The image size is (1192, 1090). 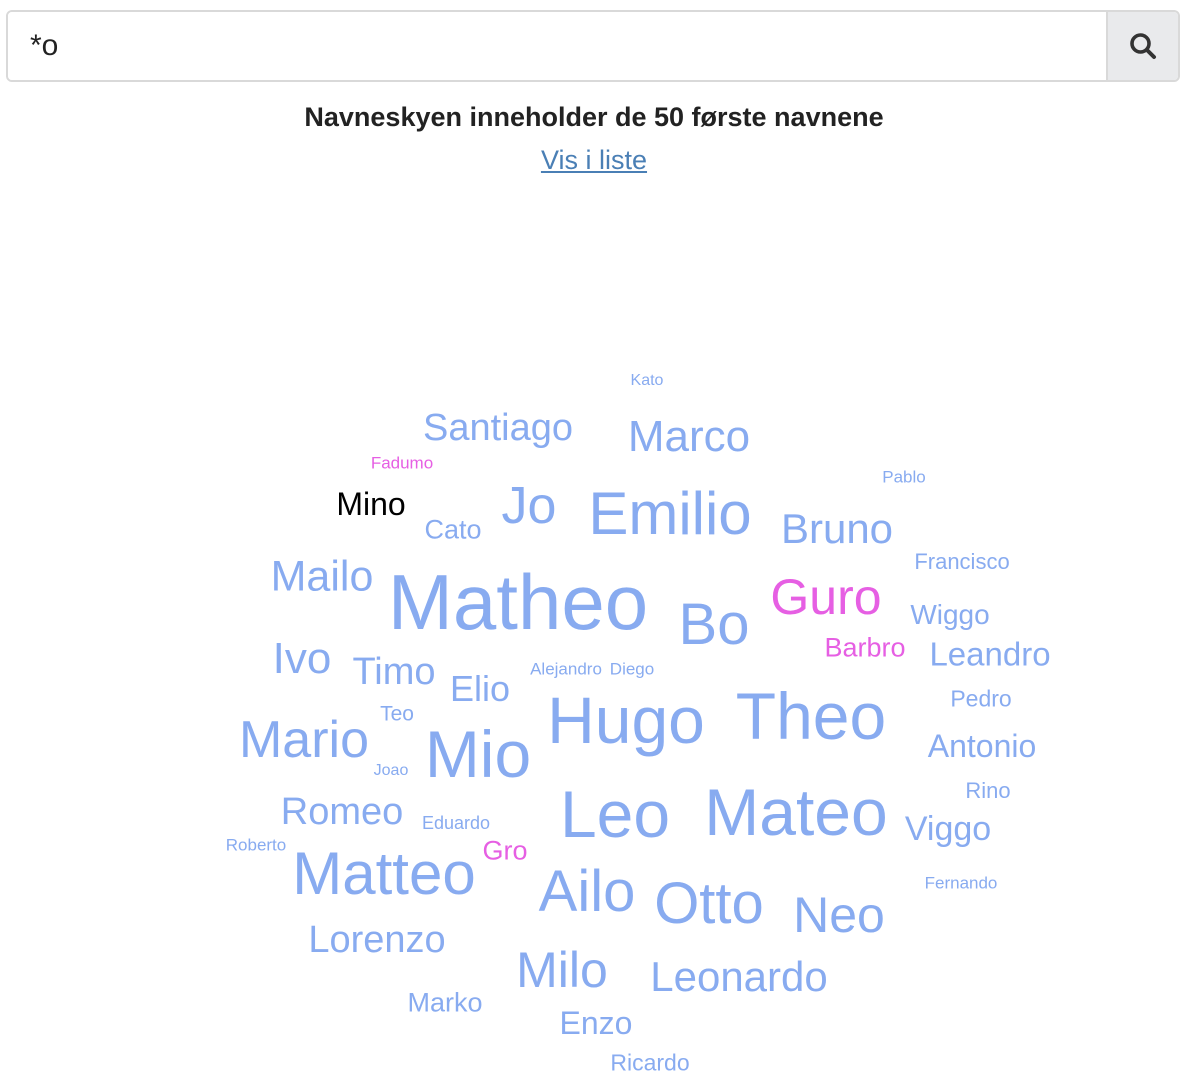 I want to click on name-cloud-word: Ailo, so click(x=587, y=892).